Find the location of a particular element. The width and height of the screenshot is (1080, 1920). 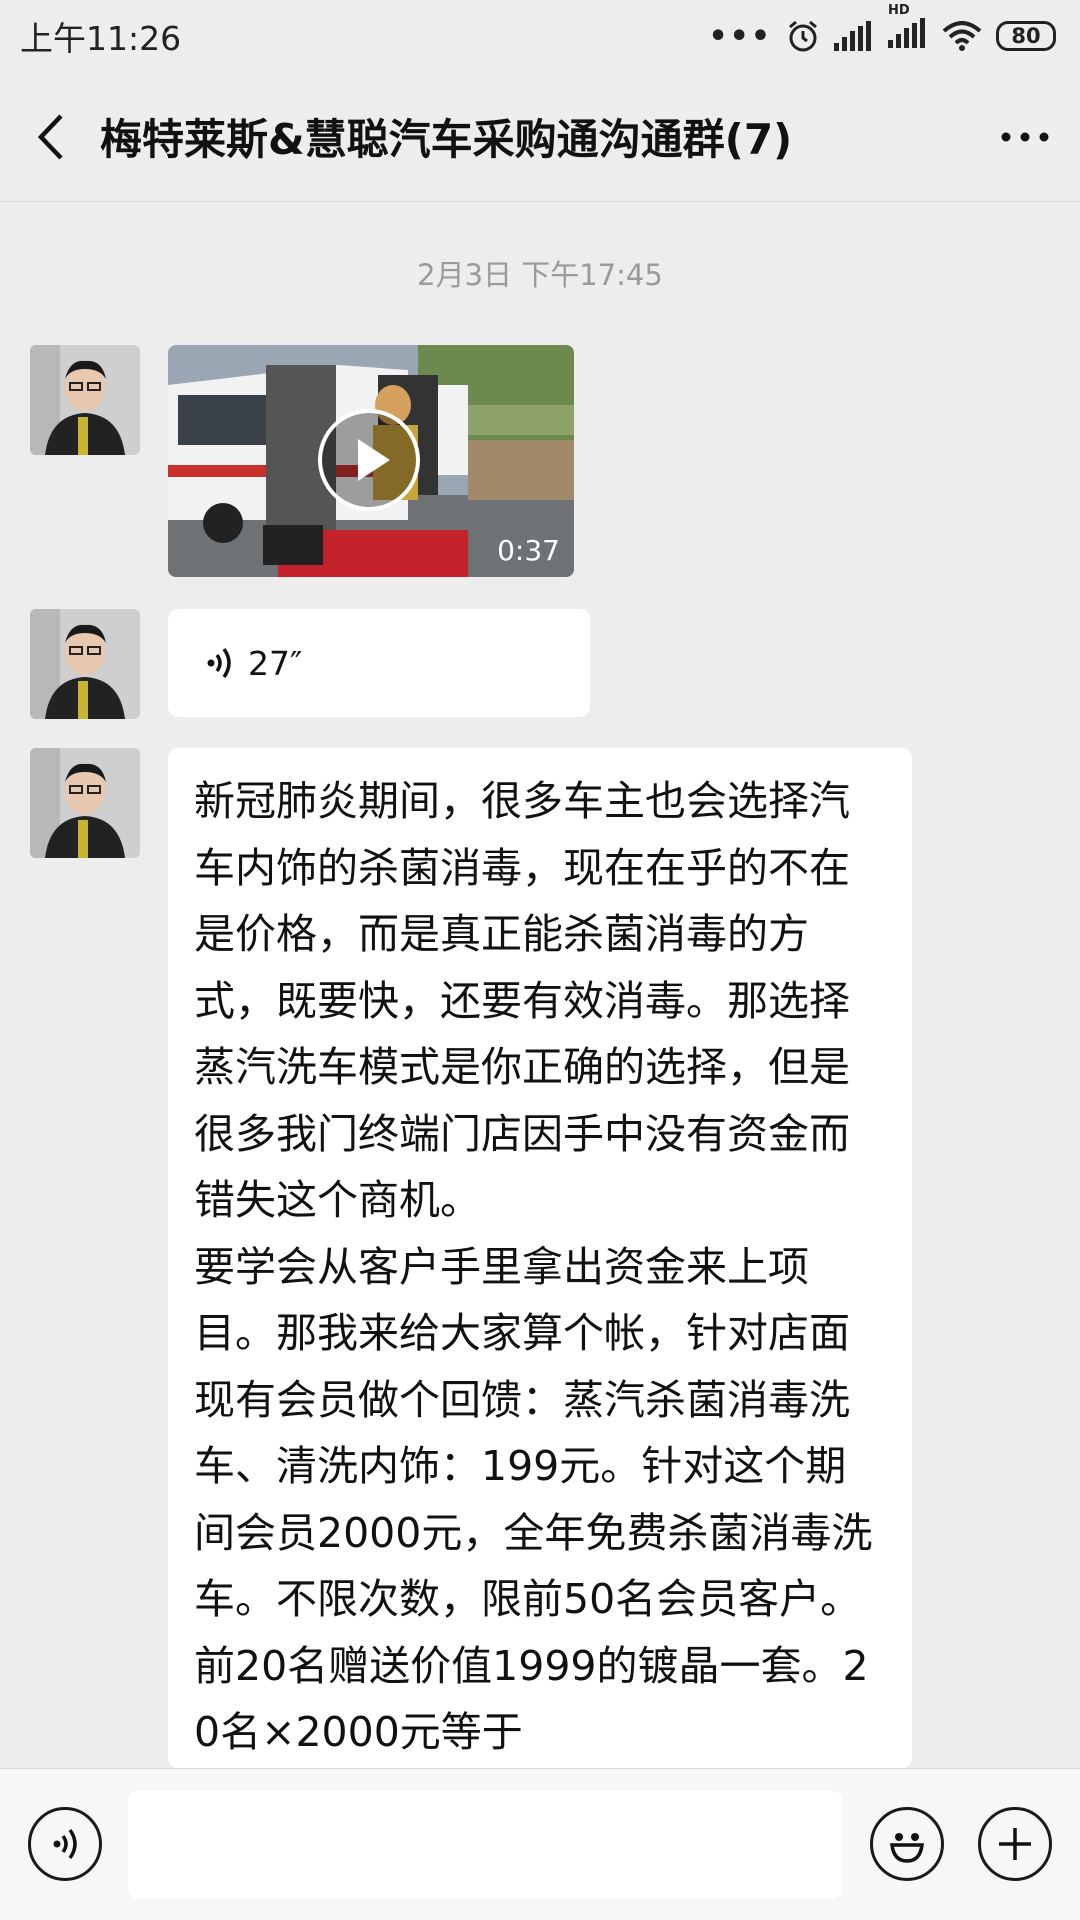

back-button is located at coordinates (50, 137).